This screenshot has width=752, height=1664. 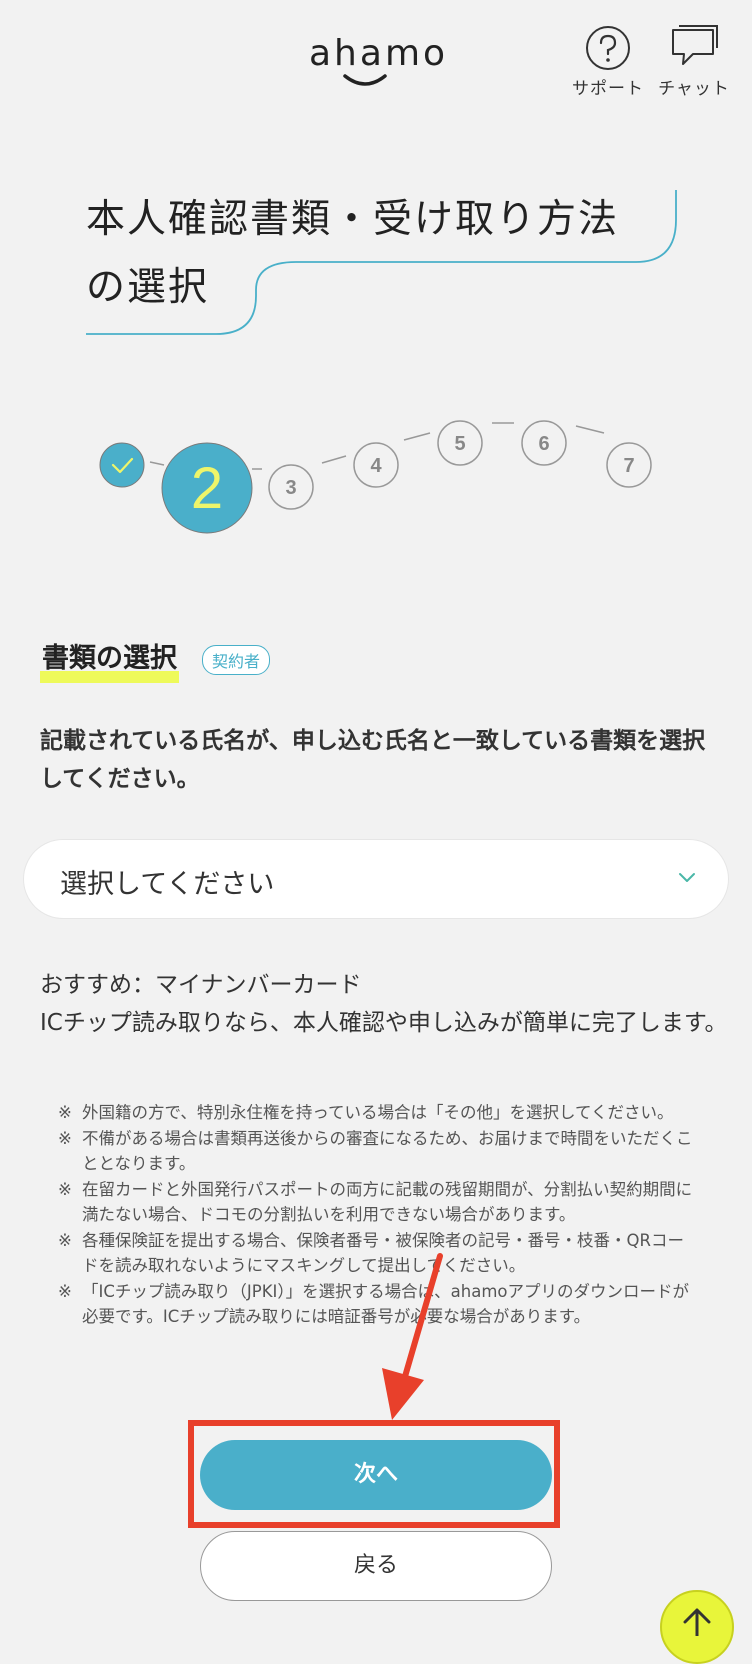 I want to click on support-button: サポート, so click(x=608, y=61).